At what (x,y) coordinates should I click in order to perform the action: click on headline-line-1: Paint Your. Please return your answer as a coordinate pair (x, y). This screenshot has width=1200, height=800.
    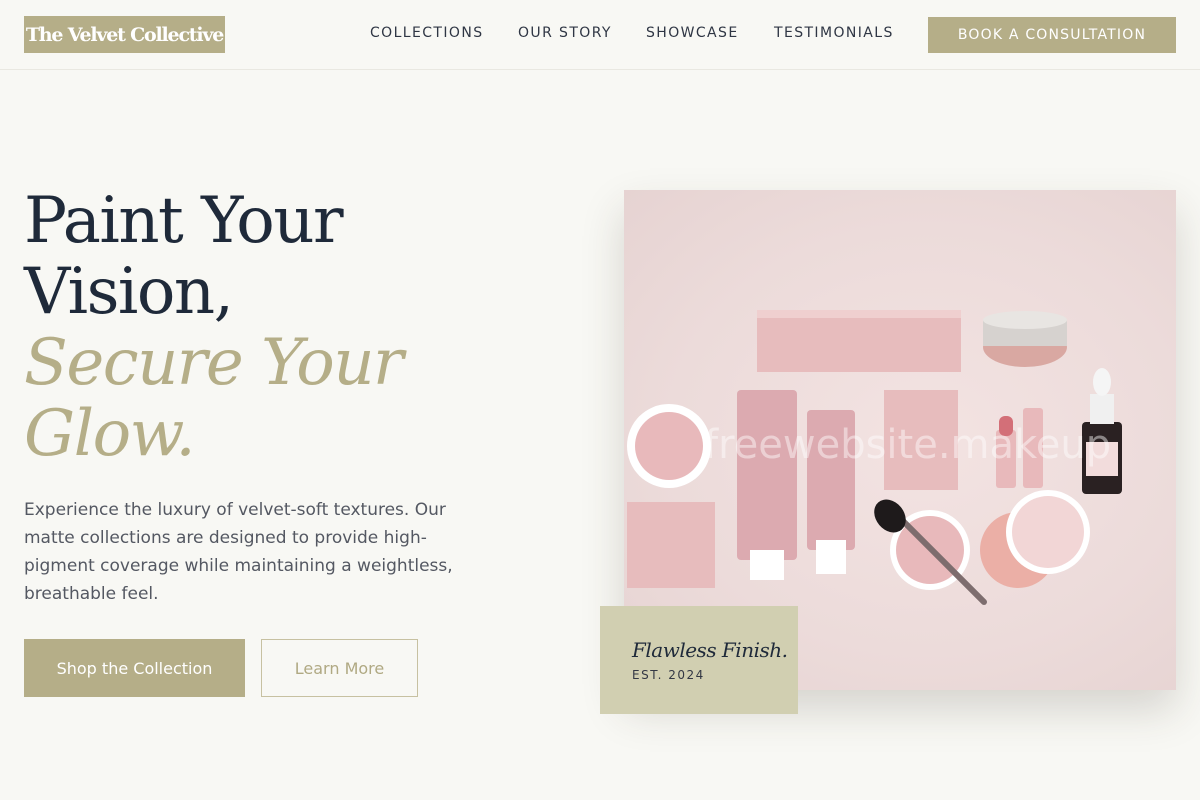
    Looking at the image, I should click on (184, 221).